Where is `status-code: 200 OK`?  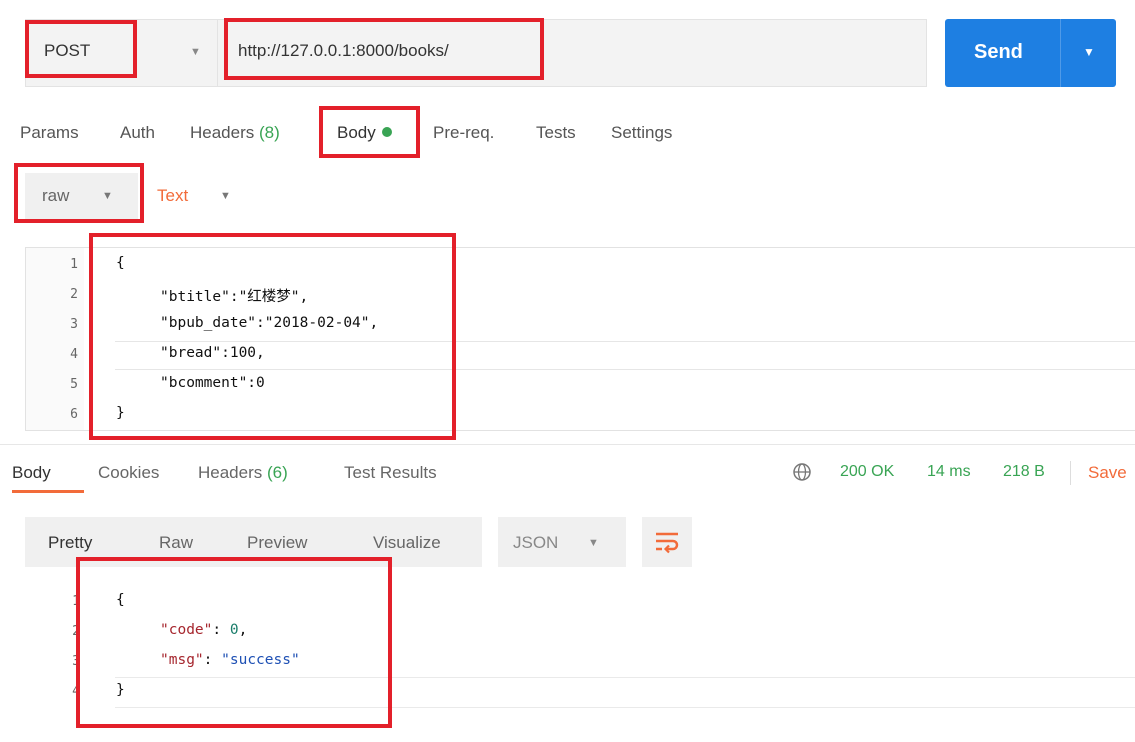
status-code: 200 OK is located at coordinates (867, 471).